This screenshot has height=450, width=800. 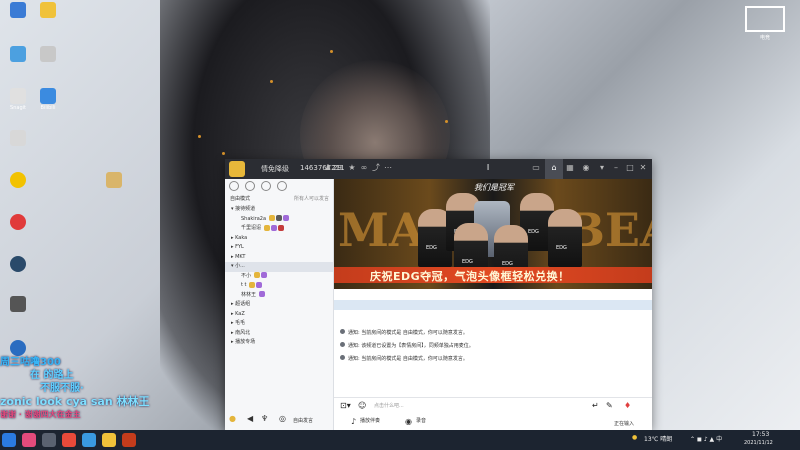 I want to click on mode-row: 自由模式 所有人可以发言, so click(x=279, y=200).